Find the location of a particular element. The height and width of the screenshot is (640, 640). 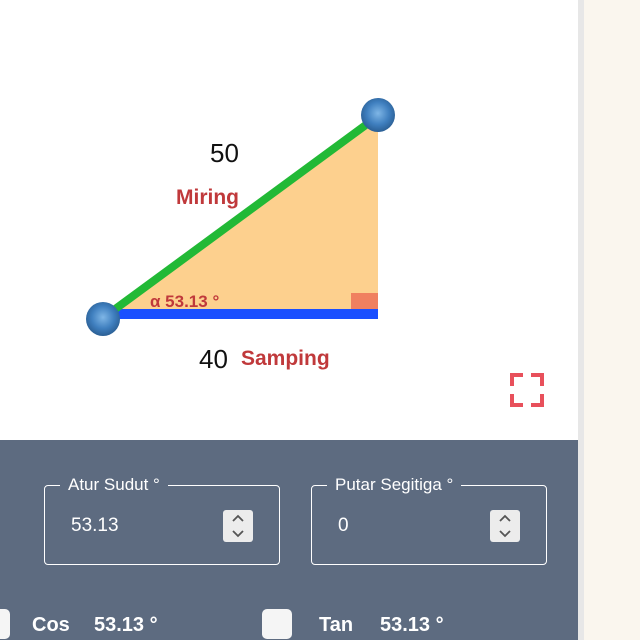

rotate-increment-button is located at coordinates (505, 518).